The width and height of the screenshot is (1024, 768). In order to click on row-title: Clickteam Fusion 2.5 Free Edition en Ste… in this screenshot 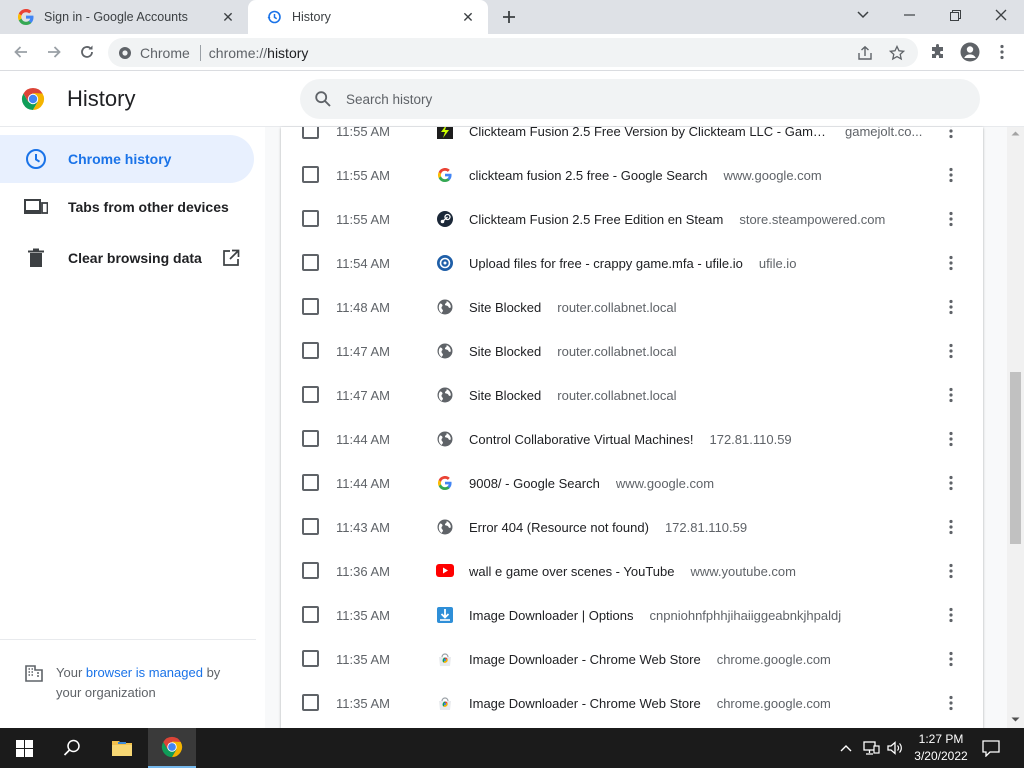, I will do `click(596, 219)`.